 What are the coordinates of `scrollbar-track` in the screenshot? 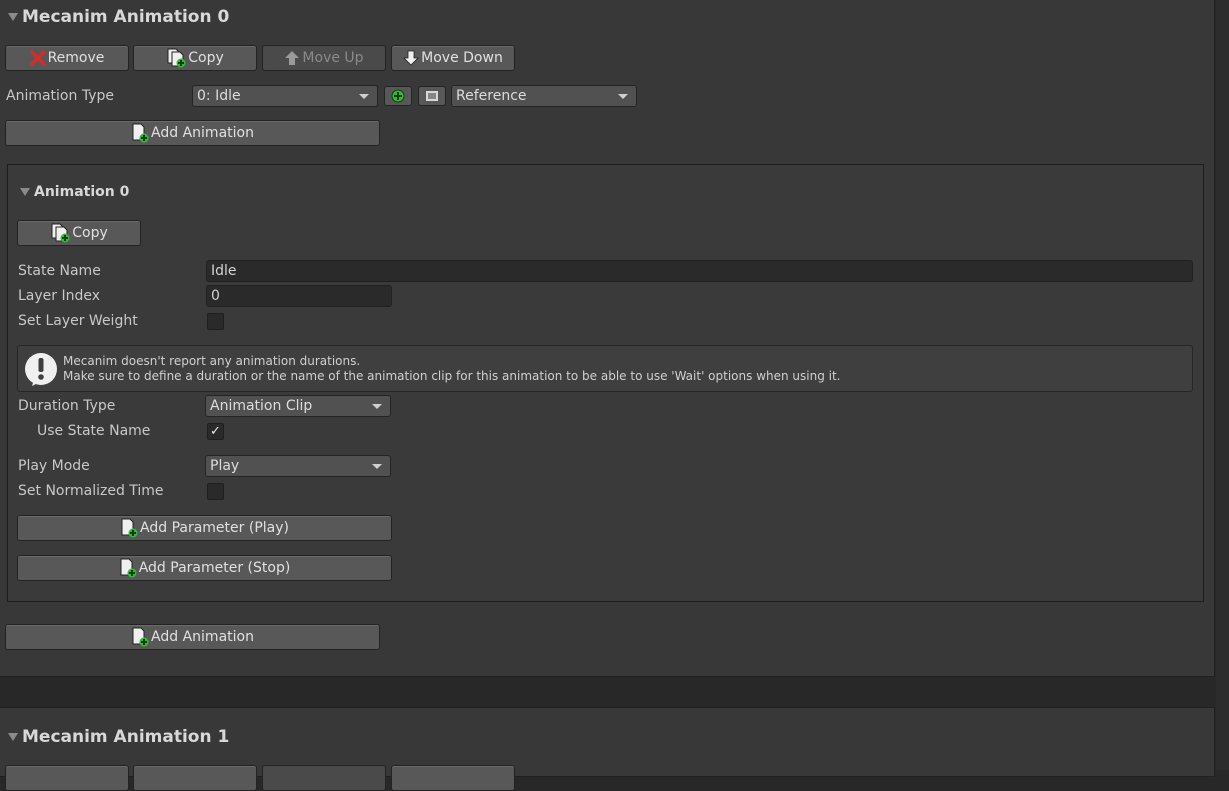 It's located at (1222, 385).